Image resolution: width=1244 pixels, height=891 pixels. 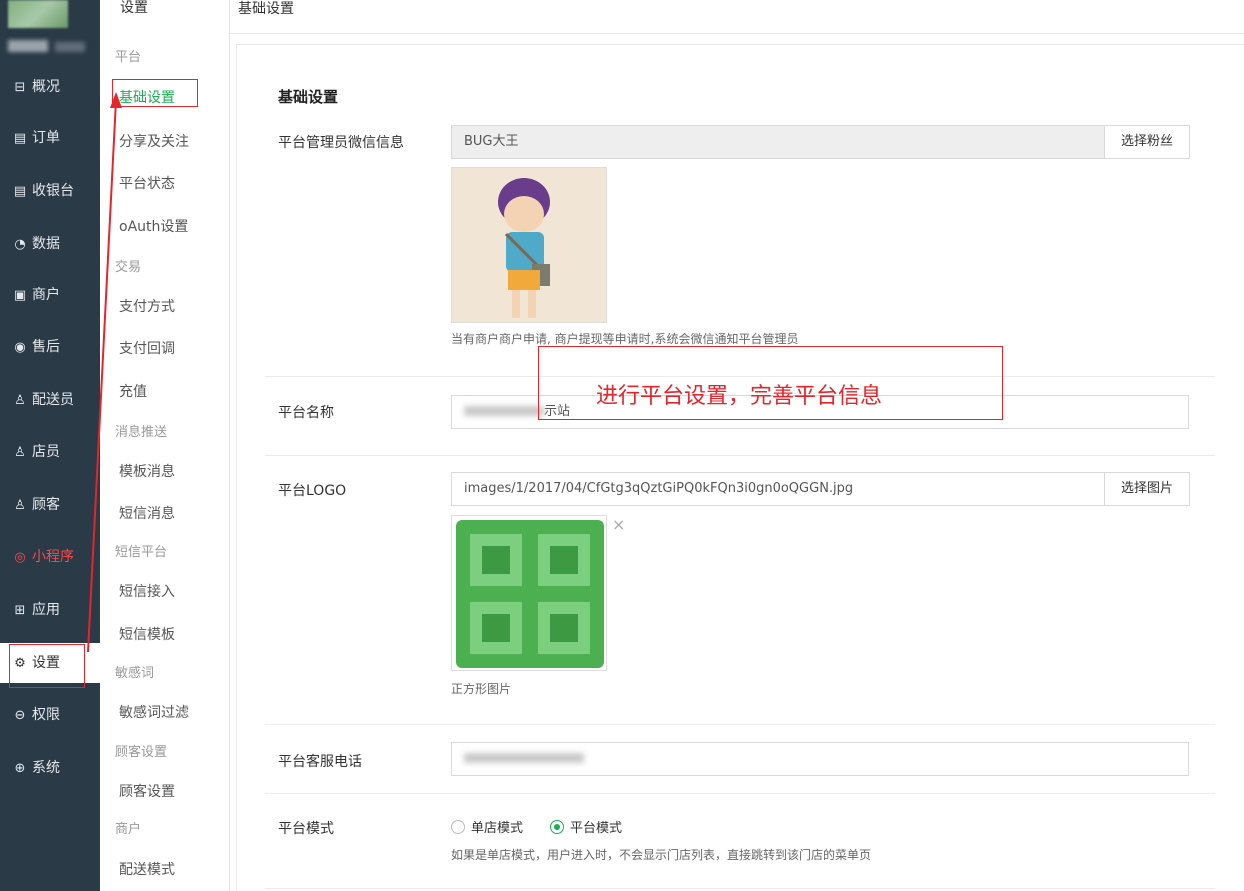 What do you see at coordinates (102, 376) in the screenshot?
I see `annotation-arrow-line` at bounding box center [102, 376].